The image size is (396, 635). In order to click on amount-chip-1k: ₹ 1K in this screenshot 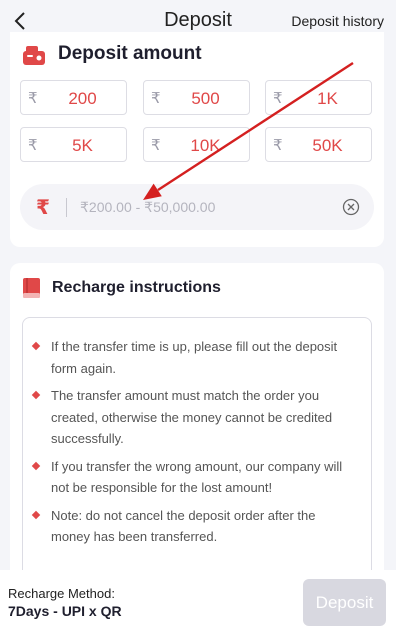, I will do `click(318, 97)`.